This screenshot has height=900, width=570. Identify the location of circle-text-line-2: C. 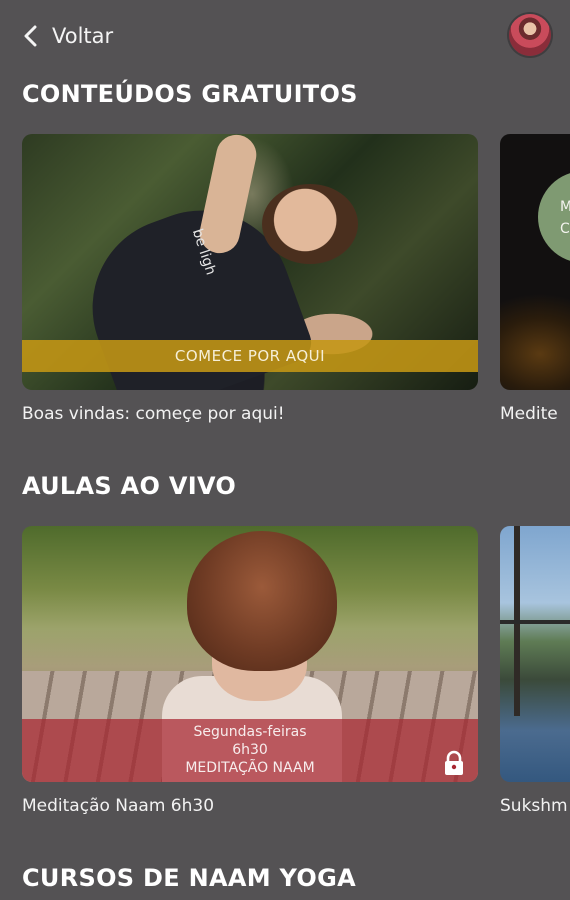
(565, 229).